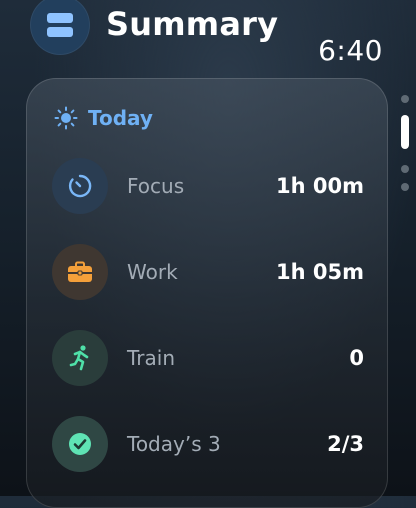  What do you see at coordinates (208, 186) in the screenshot?
I see `focus-row: Focus 1h 00m` at bounding box center [208, 186].